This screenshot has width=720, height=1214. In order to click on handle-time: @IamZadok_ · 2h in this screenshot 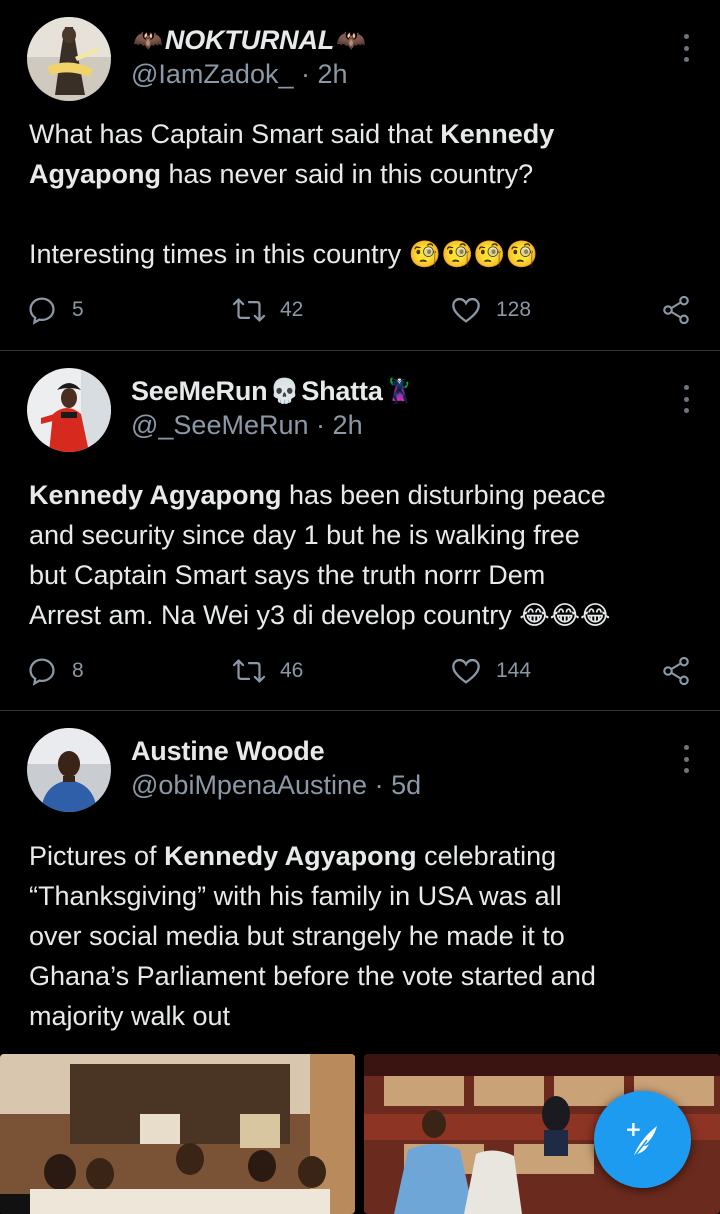, I will do `click(239, 74)`.